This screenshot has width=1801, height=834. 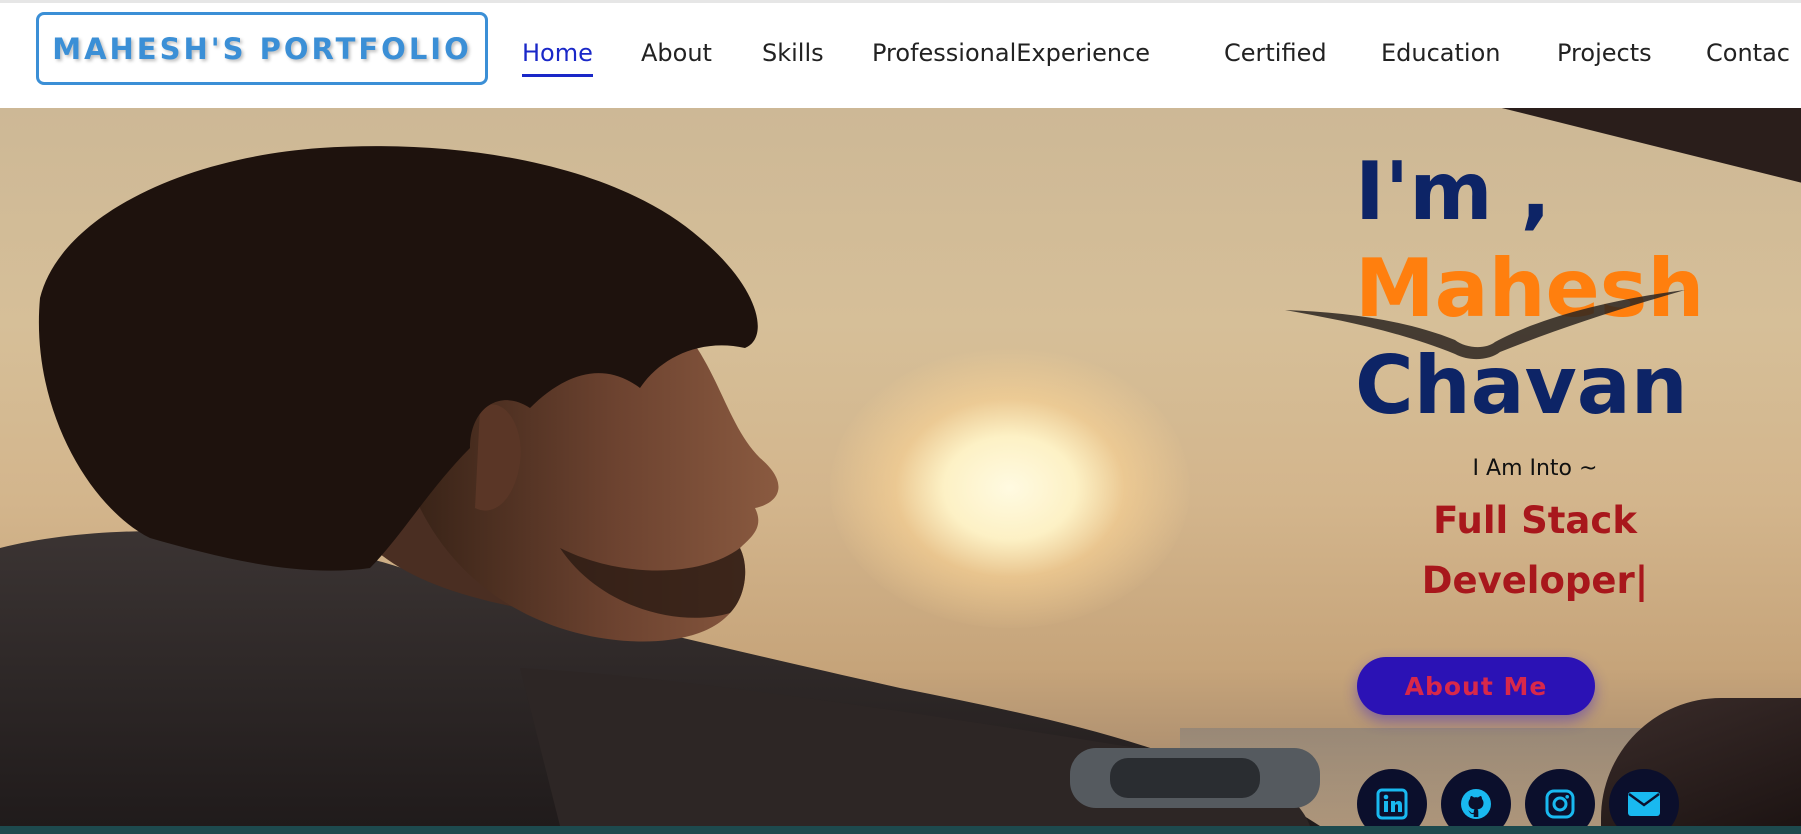 I want to click on role-line-1: Full Stack, so click(x=1535, y=520).